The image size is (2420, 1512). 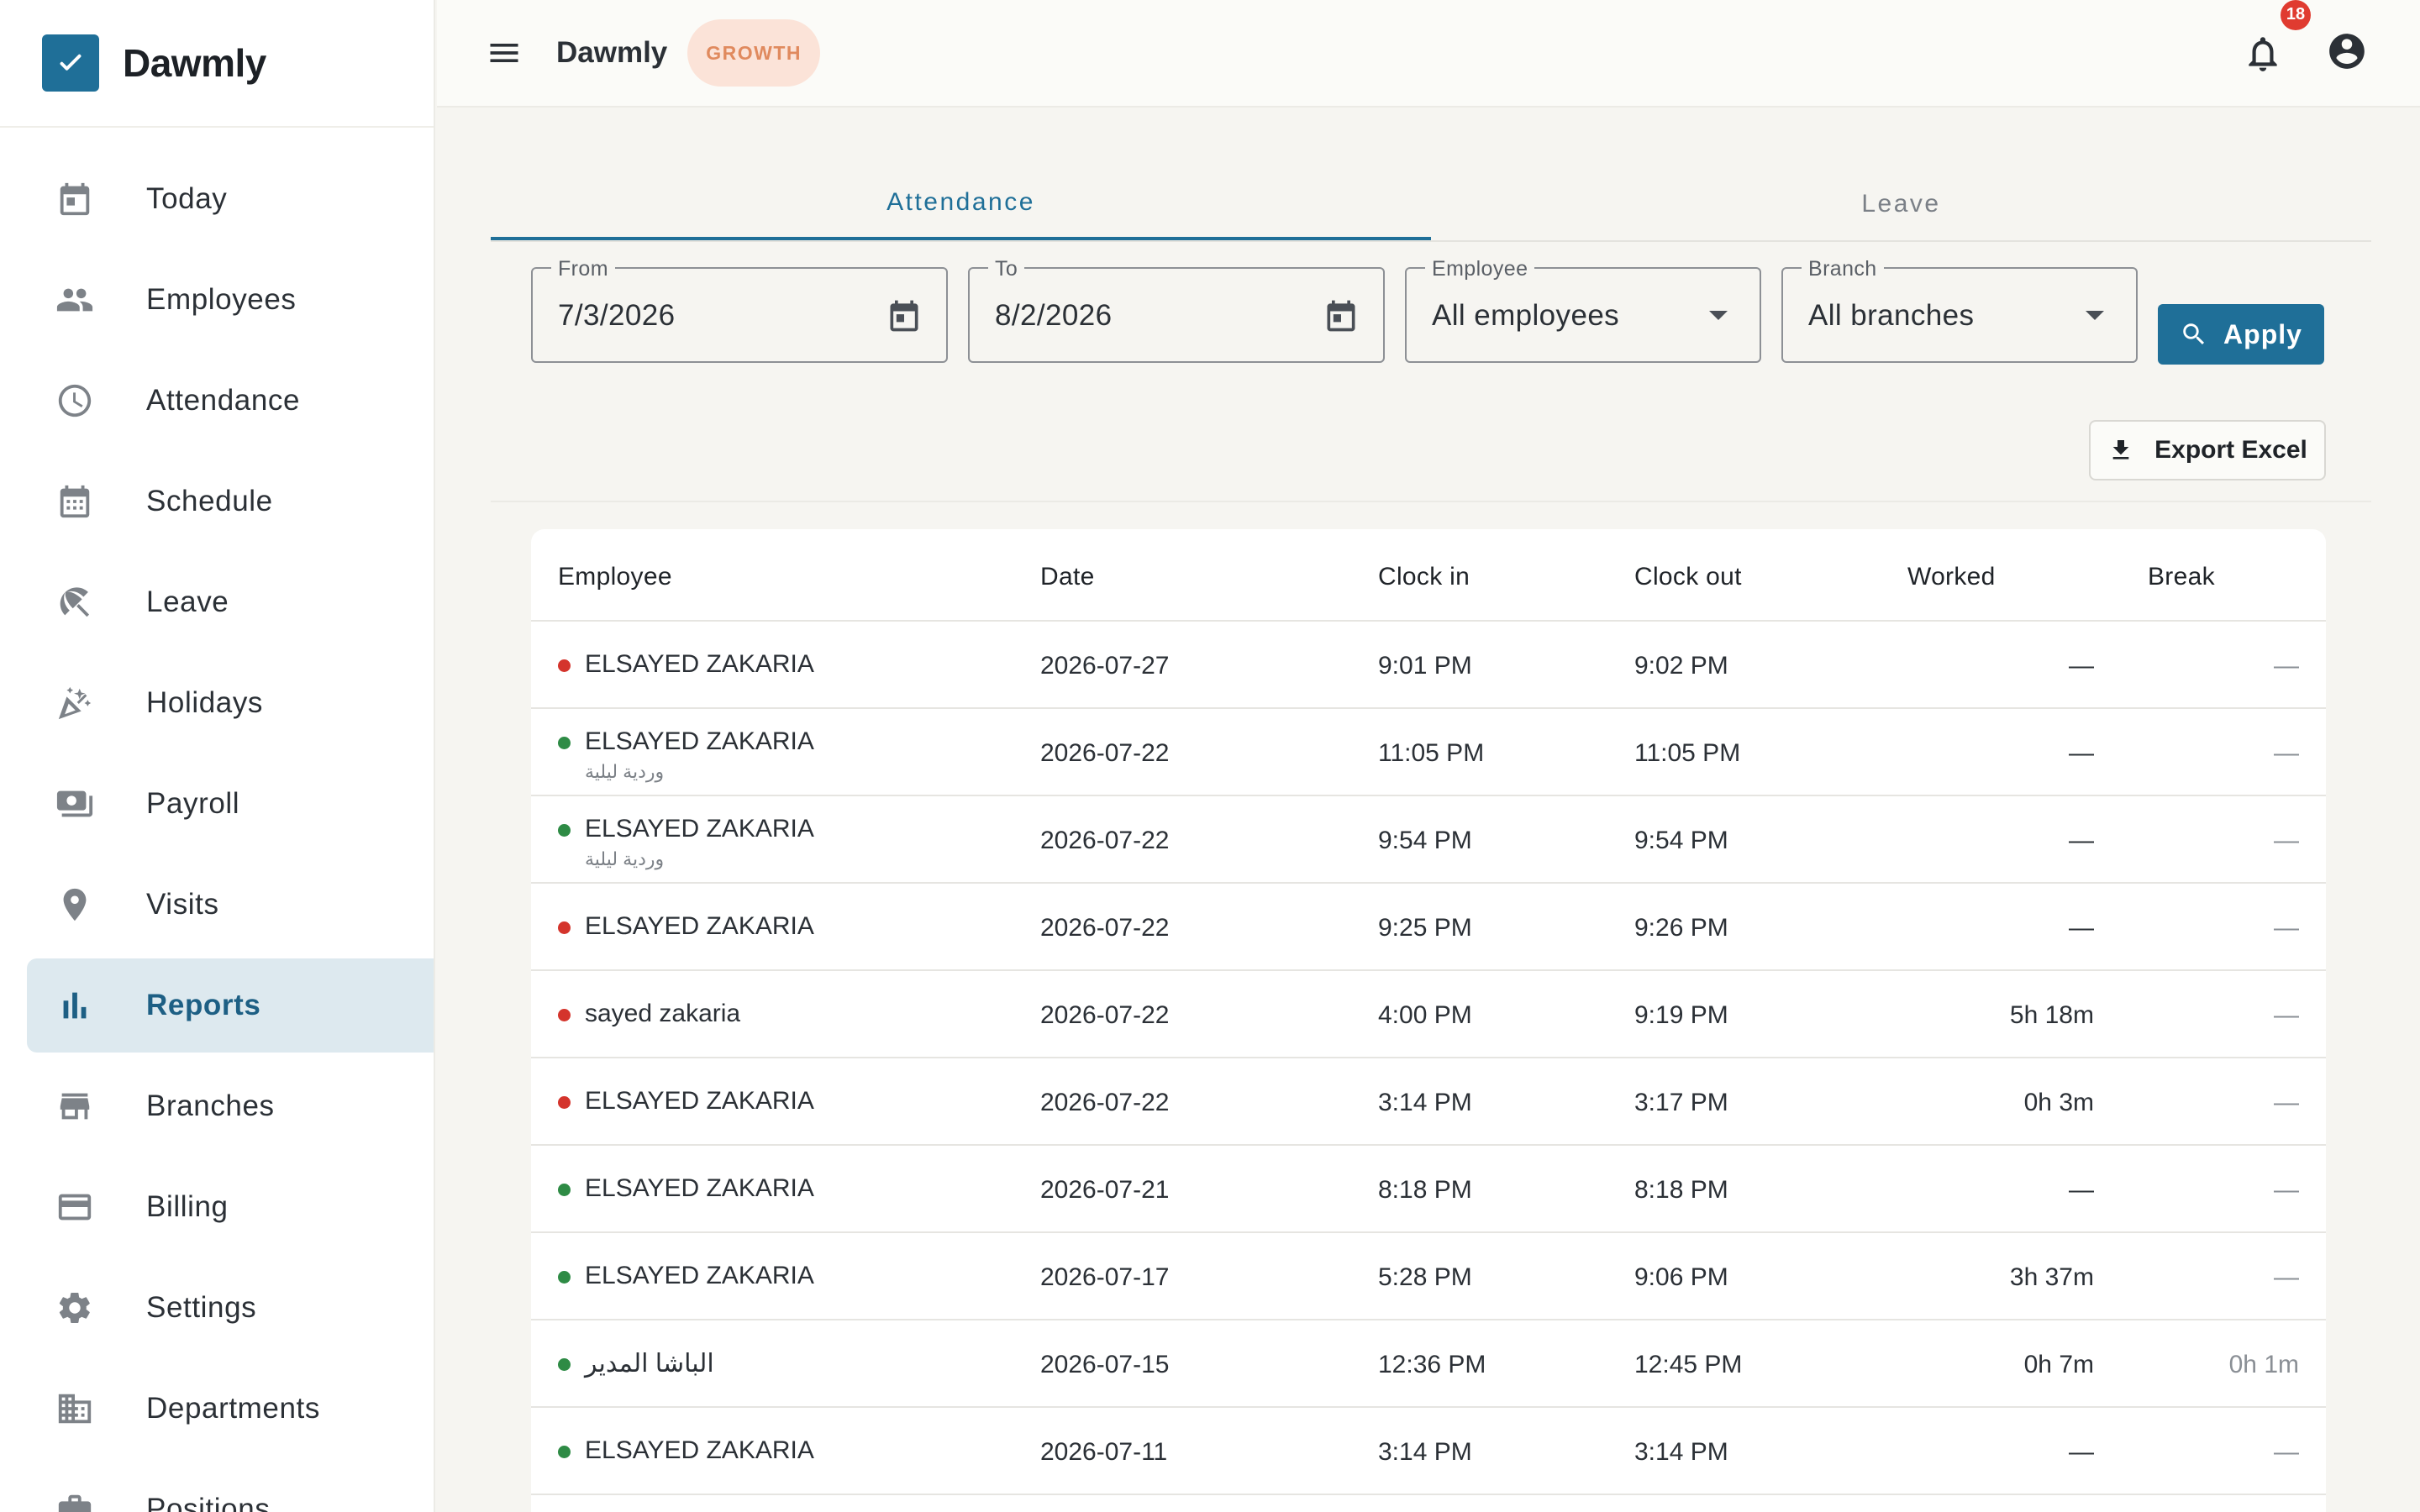 What do you see at coordinates (2263, 333) in the screenshot?
I see `apply-label: Apply` at bounding box center [2263, 333].